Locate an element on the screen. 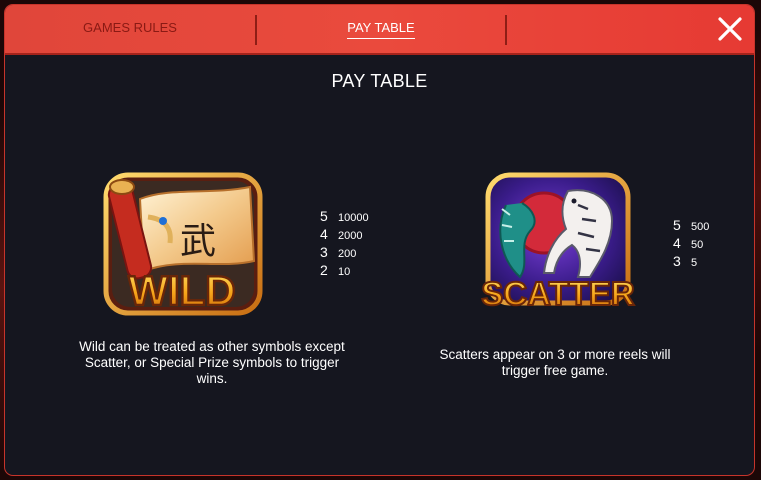 The height and width of the screenshot is (480, 761). wild-glyph: 武 is located at coordinates (198, 241).